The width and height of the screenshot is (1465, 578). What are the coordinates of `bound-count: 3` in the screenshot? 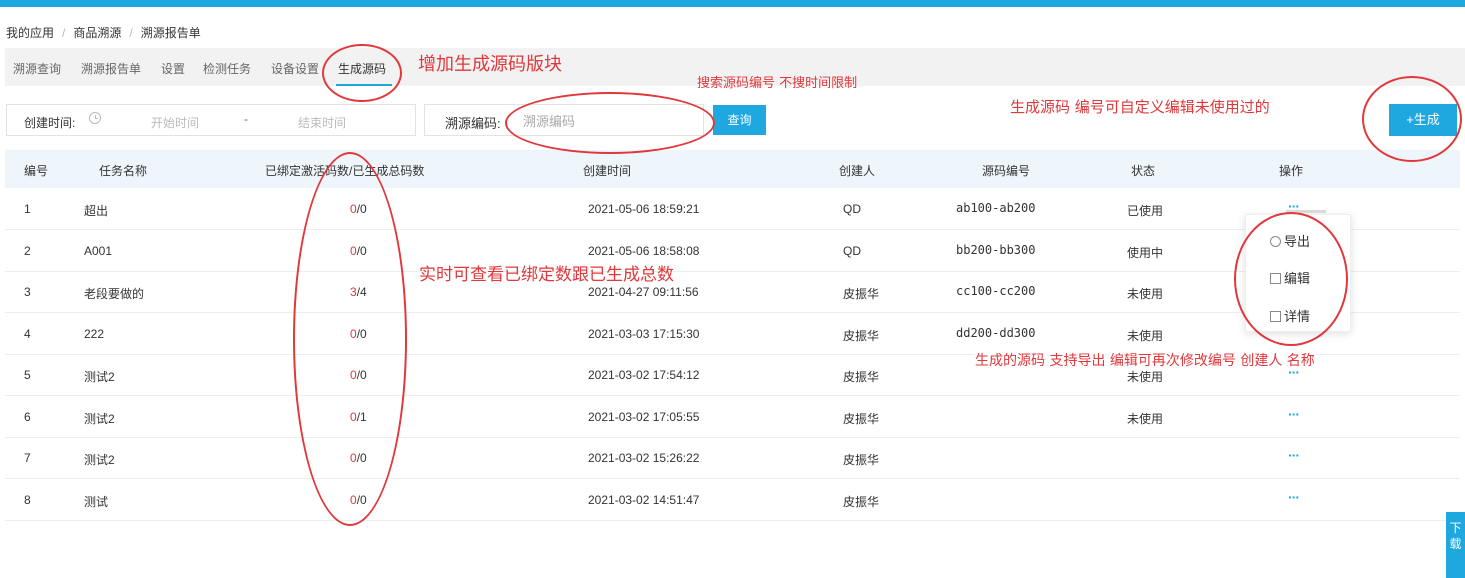 It's located at (353, 292).